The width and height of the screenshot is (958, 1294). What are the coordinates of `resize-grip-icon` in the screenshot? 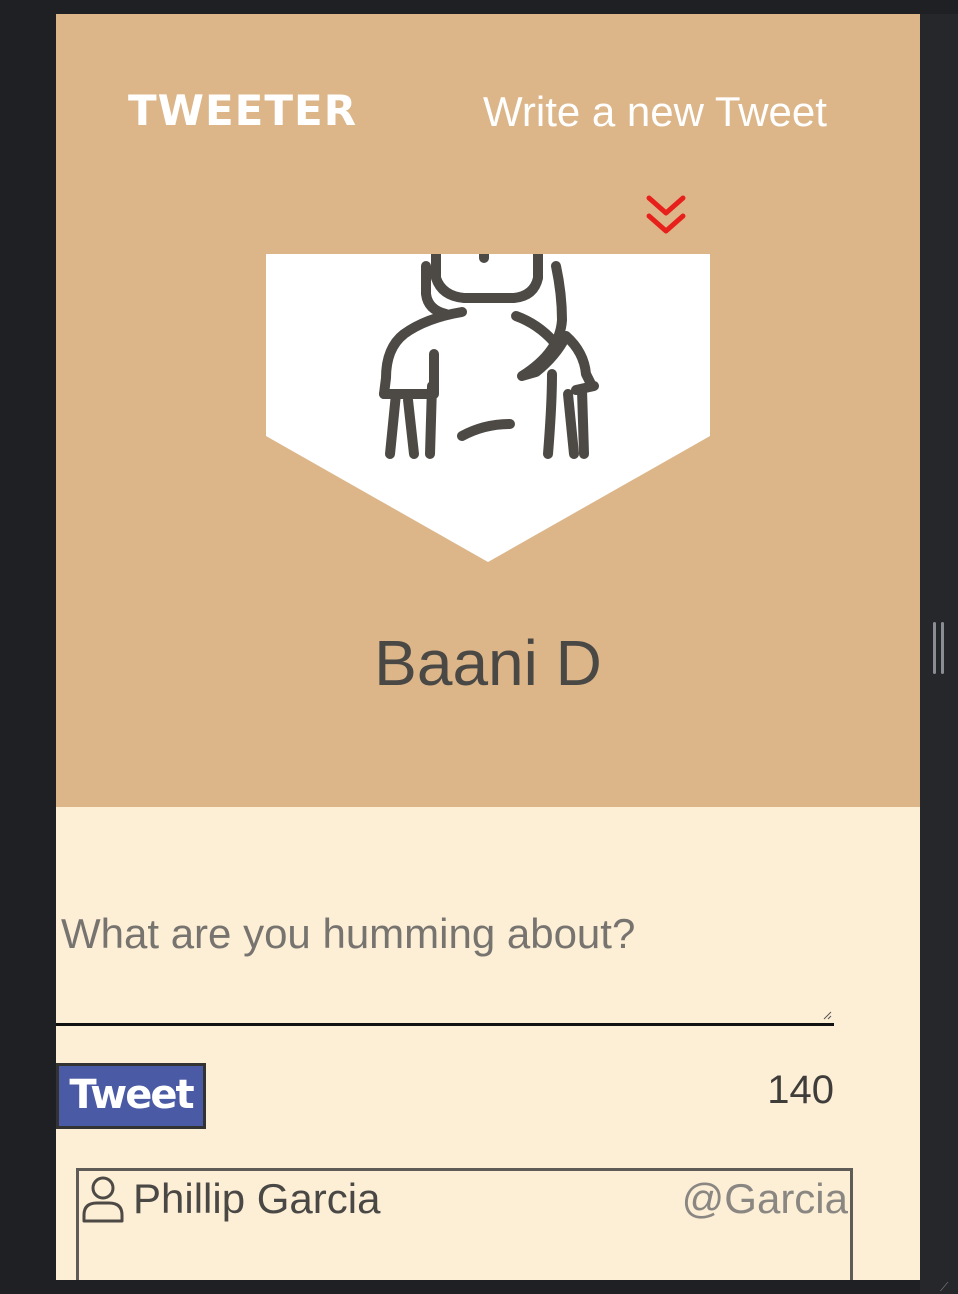 It's located at (827, 1015).